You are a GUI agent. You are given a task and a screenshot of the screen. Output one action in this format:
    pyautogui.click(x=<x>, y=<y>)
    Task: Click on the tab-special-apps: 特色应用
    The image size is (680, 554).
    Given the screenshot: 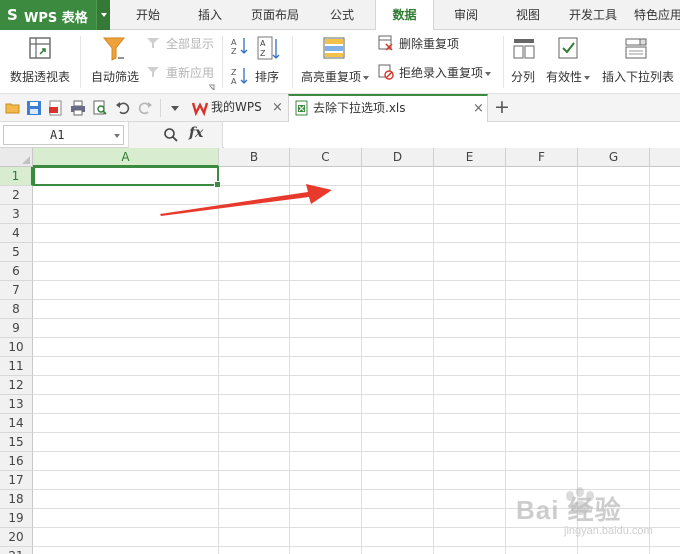 What is the action you would take?
    pyautogui.click(x=657, y=15)
    